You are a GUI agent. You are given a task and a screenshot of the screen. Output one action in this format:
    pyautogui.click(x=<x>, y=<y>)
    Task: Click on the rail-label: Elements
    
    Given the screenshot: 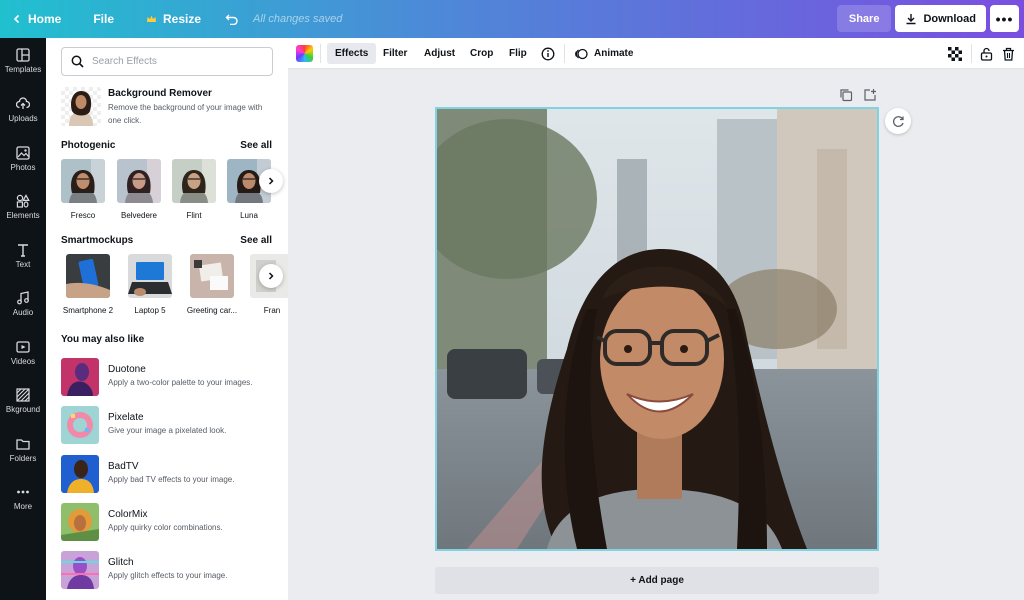 What is the action you would take?
    pyautogui.click(x=23, y=215)
    